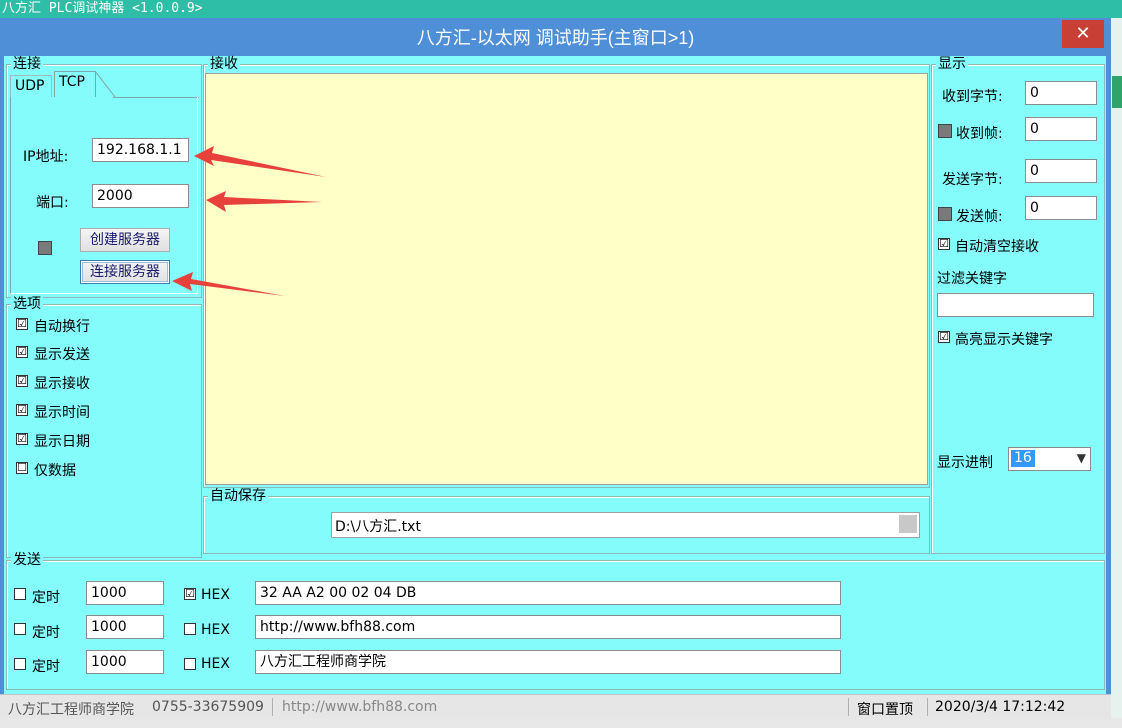  I want to click on status-phone: 0755-33675909, so click(208, 707).